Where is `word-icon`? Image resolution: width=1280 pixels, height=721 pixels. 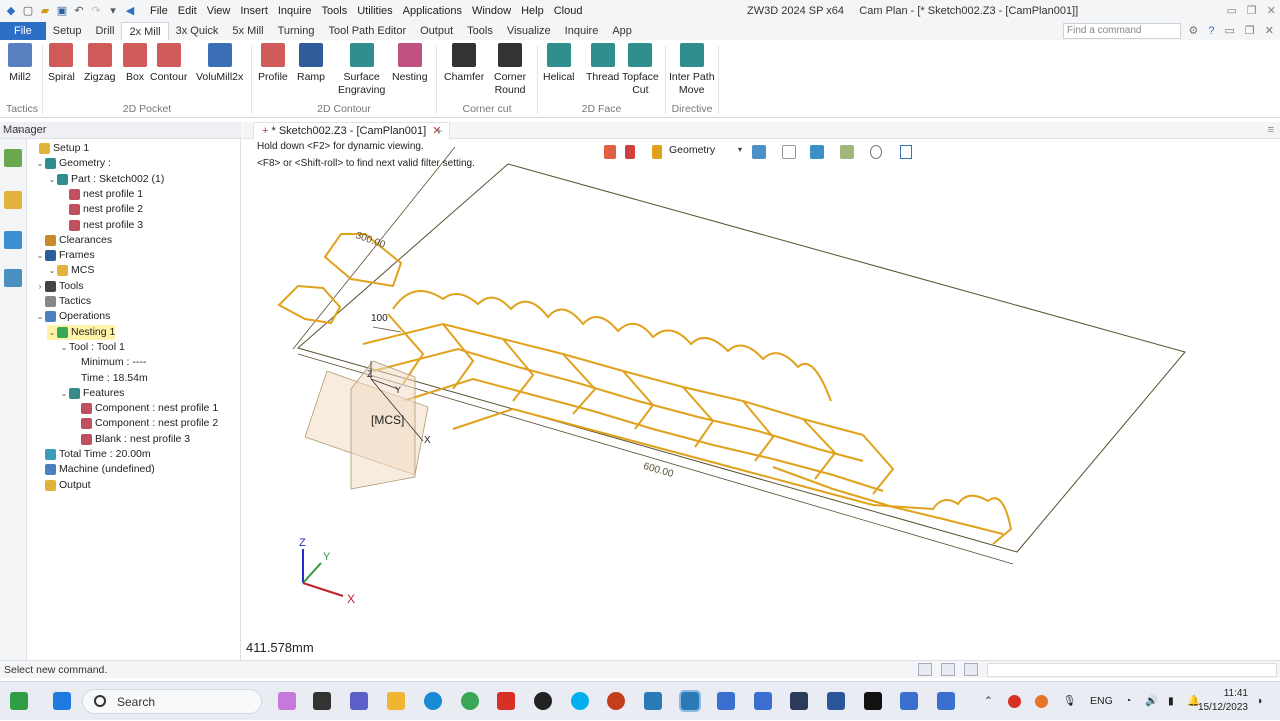 word-icon is located at coordinates (836, 701).